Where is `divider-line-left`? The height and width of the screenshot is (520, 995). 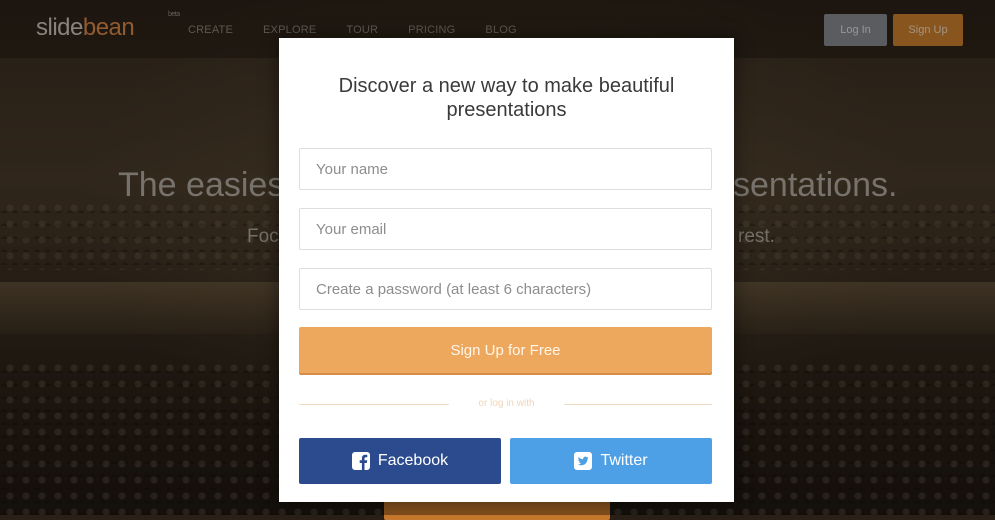 divider-line-left is located at coordinates (374, 404).